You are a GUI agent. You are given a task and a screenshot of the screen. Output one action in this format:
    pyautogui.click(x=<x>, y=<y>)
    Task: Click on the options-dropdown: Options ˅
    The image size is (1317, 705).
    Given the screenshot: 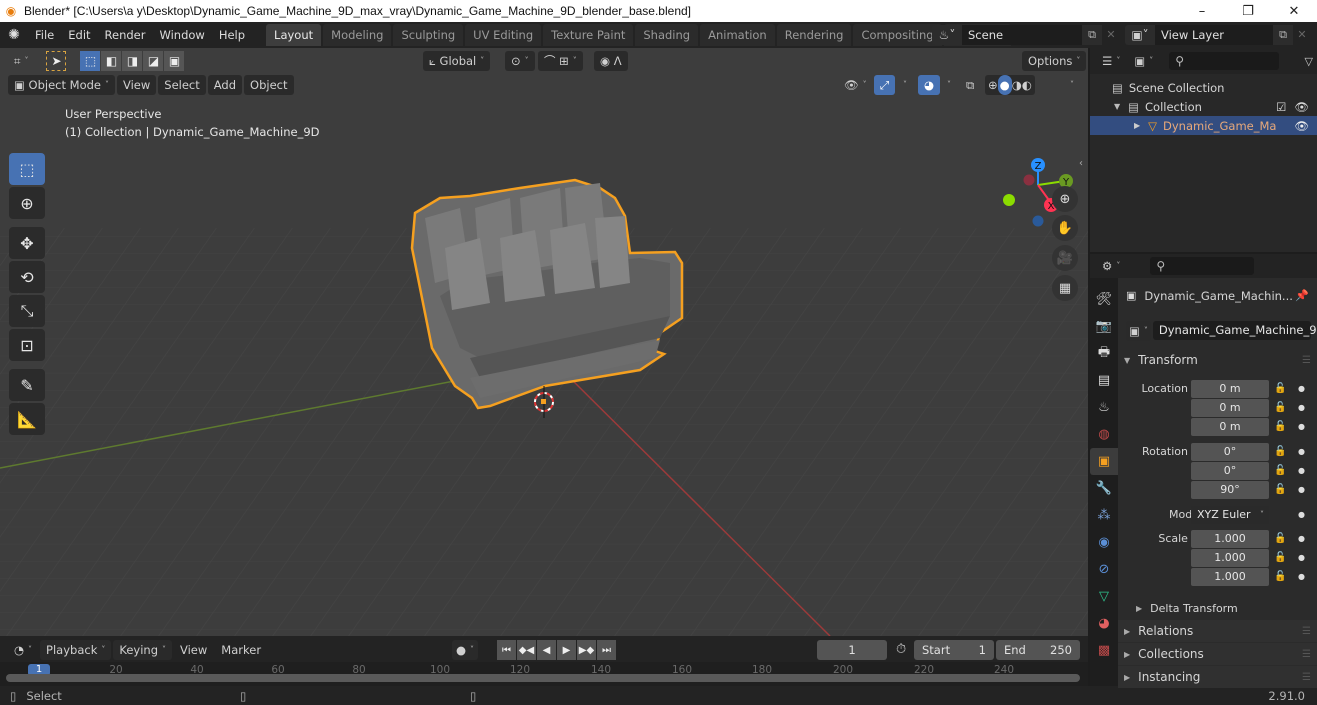 What is the action you would take?
    pyautogui.click(x=1054, y=61)
    